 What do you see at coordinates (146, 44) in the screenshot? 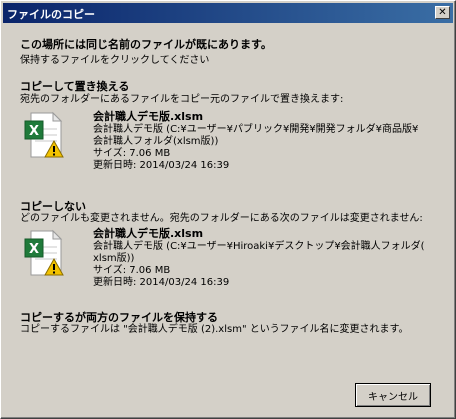
I see `conflict-heading: この場所には同じ名前のファイルが既にあります。` at bounding box center [146, 44].